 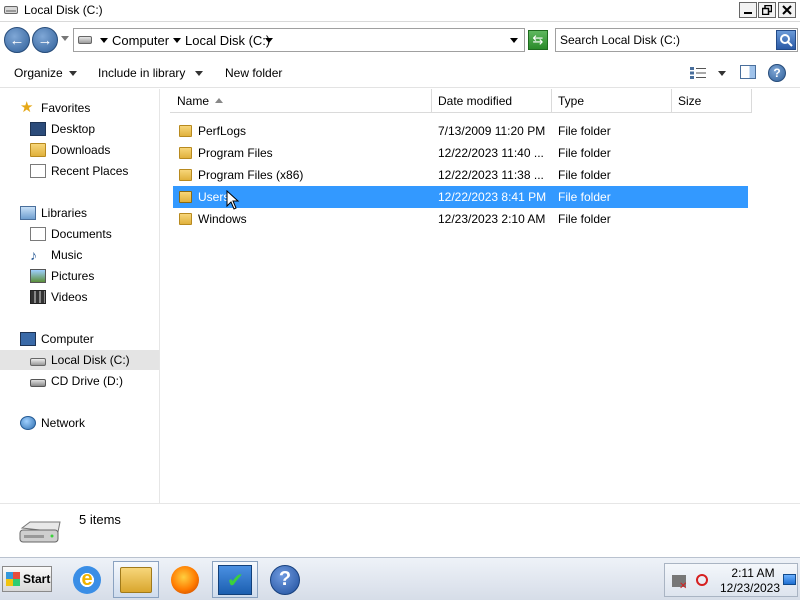 I want to click on internet-explorer-button: e, so click(x=87, y=579).